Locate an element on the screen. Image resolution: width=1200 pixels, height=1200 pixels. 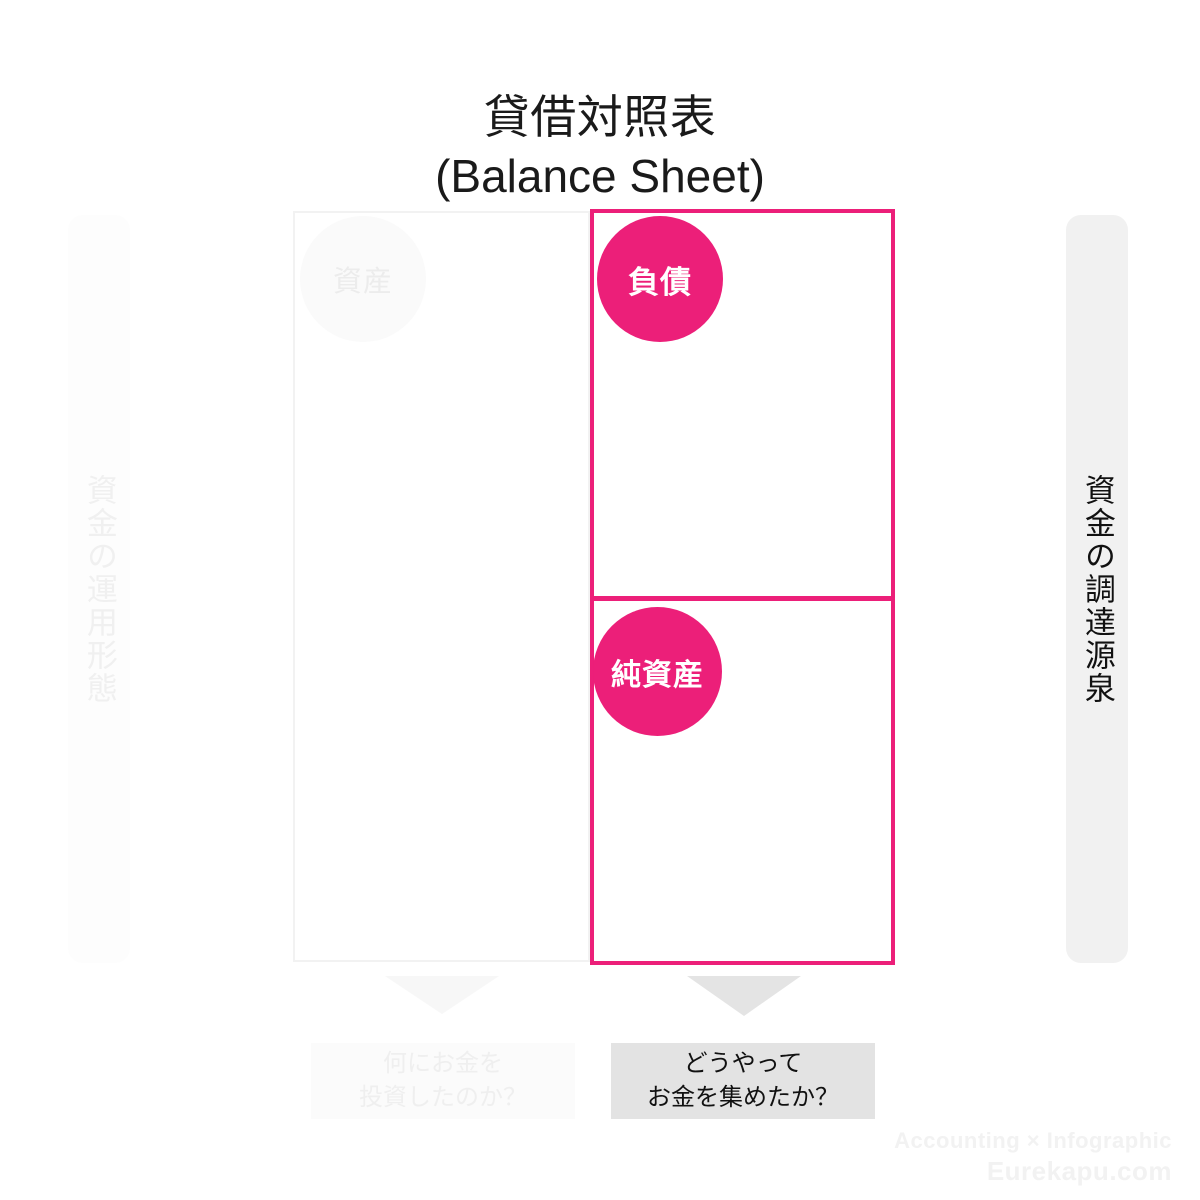
caption-funding-text: どうやって お金を集めたか？ is located at coordinates (743, 1081).